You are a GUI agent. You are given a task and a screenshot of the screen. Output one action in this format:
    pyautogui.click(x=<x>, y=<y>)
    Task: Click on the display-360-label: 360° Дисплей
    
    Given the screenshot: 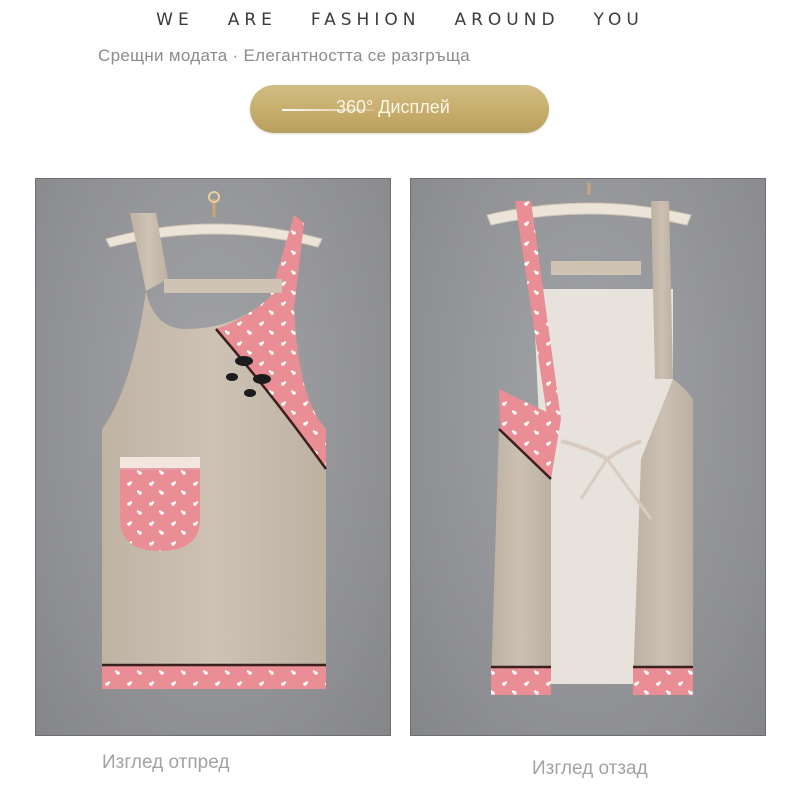 What is the action you would take?
    pyautogui.click(x=393, y=107)
    